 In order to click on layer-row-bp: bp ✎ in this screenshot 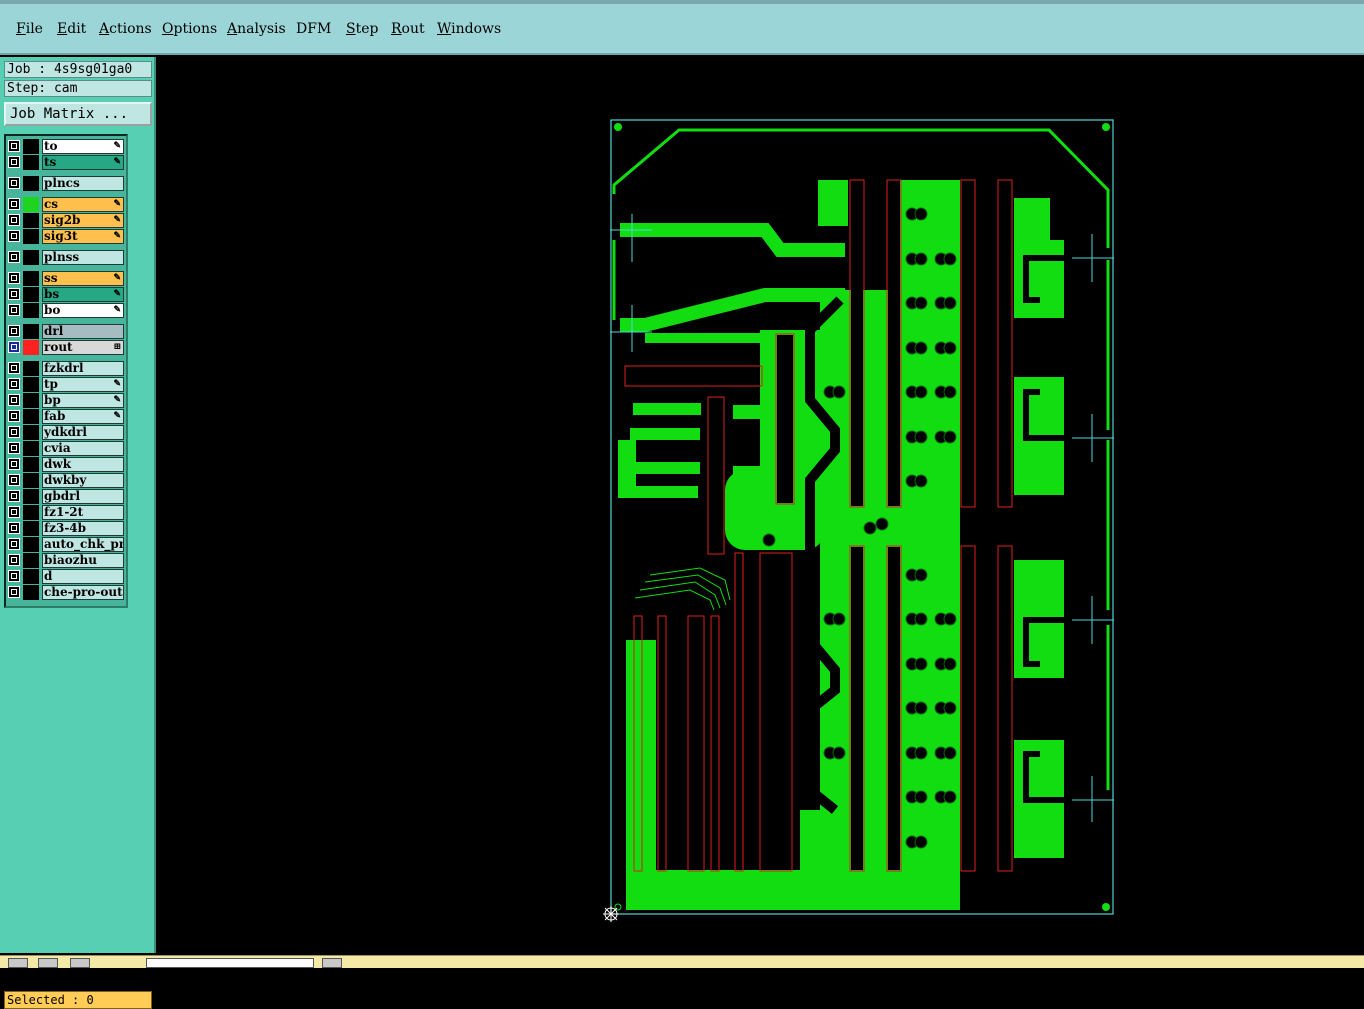, I will do `click(66, 400)`.